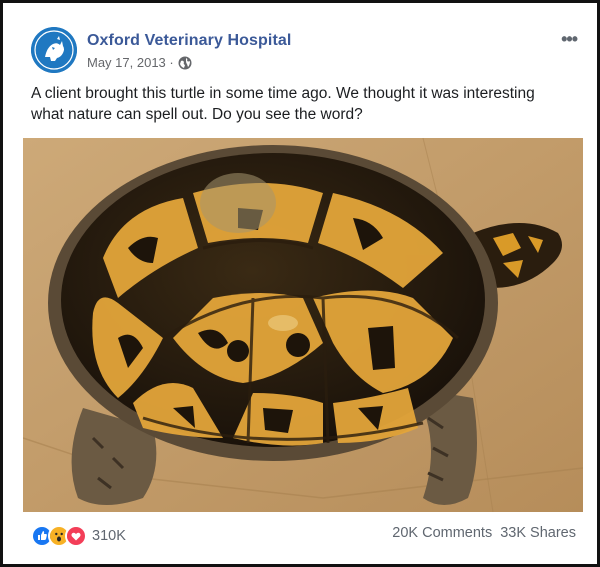 This screenshot has width=600, height=567. What do you see at coordinates (130, 62) in the screenshot?
I see `post-date: May 17, 2013 ·` at bounding box center [130, 62].